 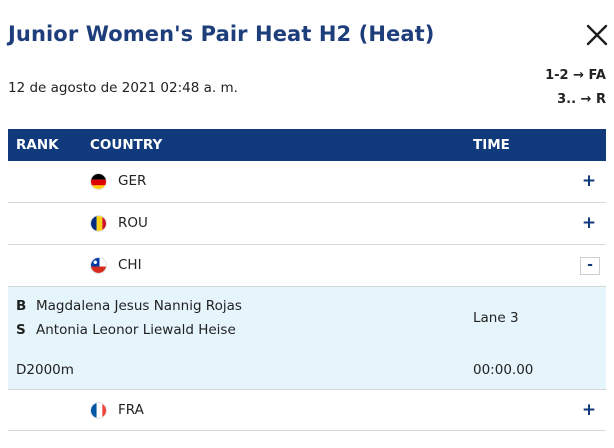 I want to click on country-code: ROU, so click(x=133, y=223).